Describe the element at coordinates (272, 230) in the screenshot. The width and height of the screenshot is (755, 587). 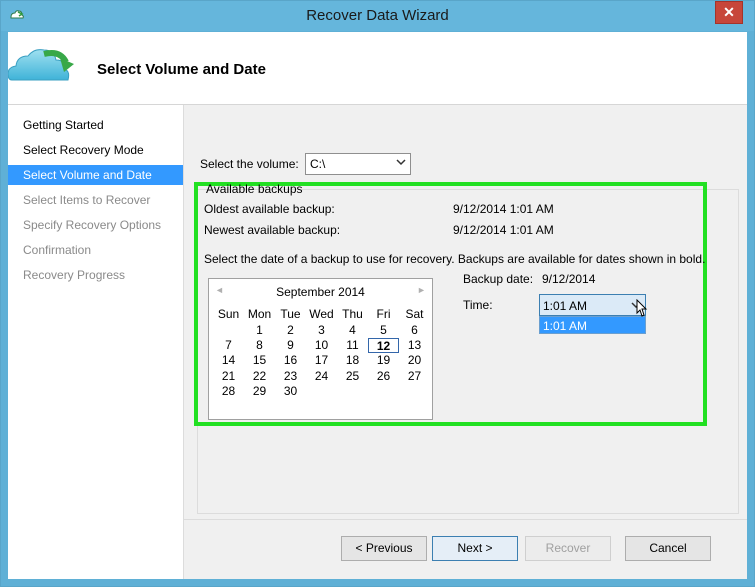
I see `newest-backup-label: Newest available backup:` at that location.